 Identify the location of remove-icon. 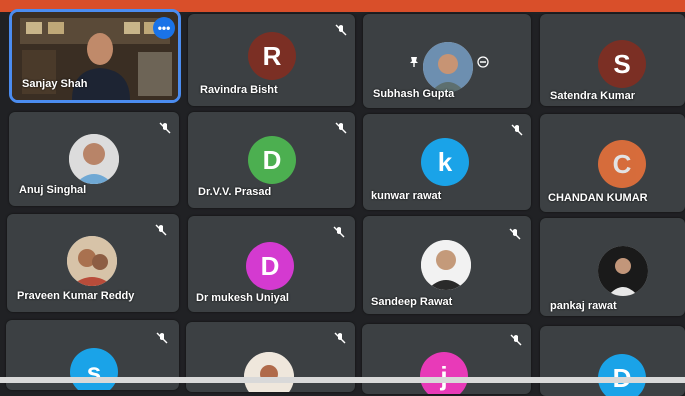
(483, 62).